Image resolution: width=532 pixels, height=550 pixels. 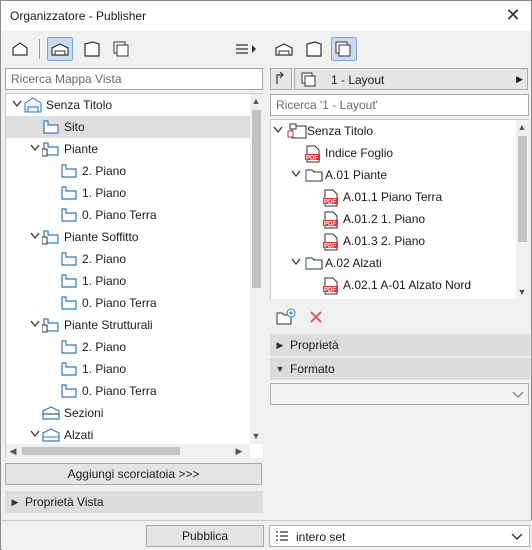 I want to click on view-map-tree-label: Piante Soffitto, so click(x=101, y=237).